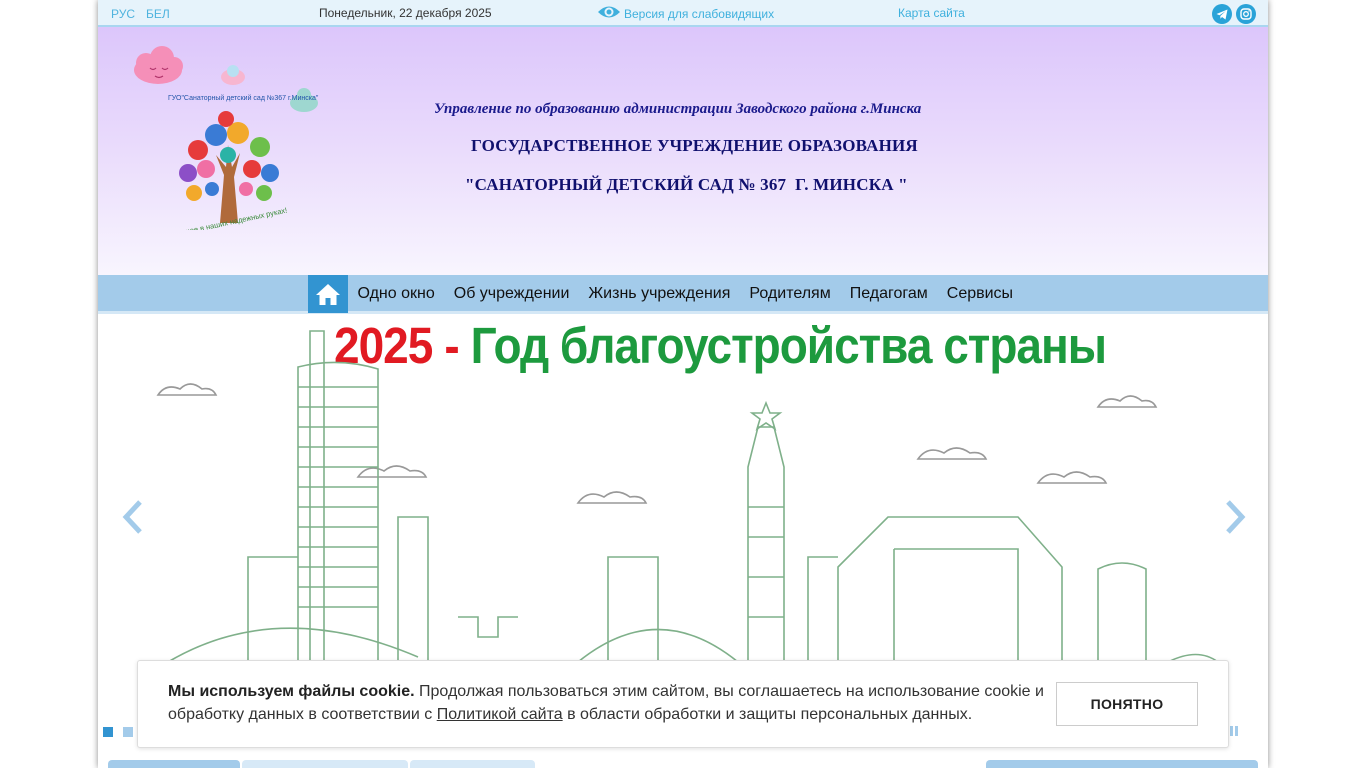  What do you see at coordinates (1127, 704) in the screenshot?
I see `cookie-accept-button: ПОНЯТНО` at bounding box center [1127, 704].